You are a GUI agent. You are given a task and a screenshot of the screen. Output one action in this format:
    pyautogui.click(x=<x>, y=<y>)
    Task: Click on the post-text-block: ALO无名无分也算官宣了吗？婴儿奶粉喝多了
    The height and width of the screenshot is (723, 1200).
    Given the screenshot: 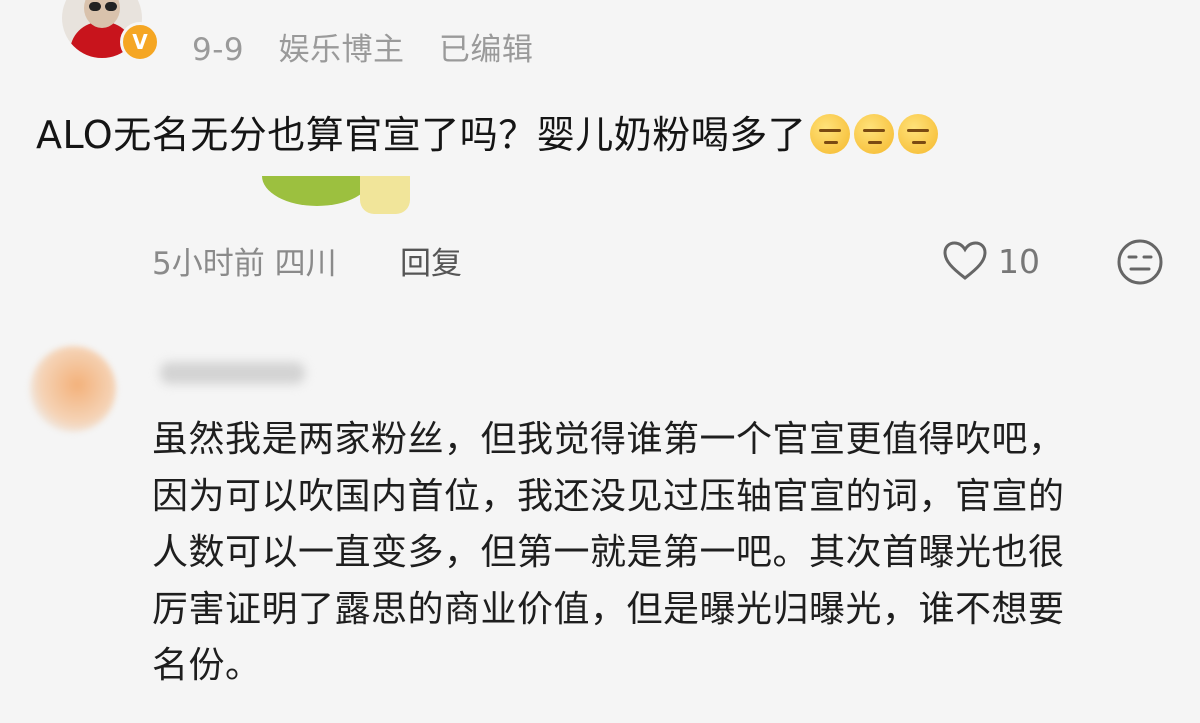 What is the action you would take?
    pyautogui.click(x=487, y=131)
    